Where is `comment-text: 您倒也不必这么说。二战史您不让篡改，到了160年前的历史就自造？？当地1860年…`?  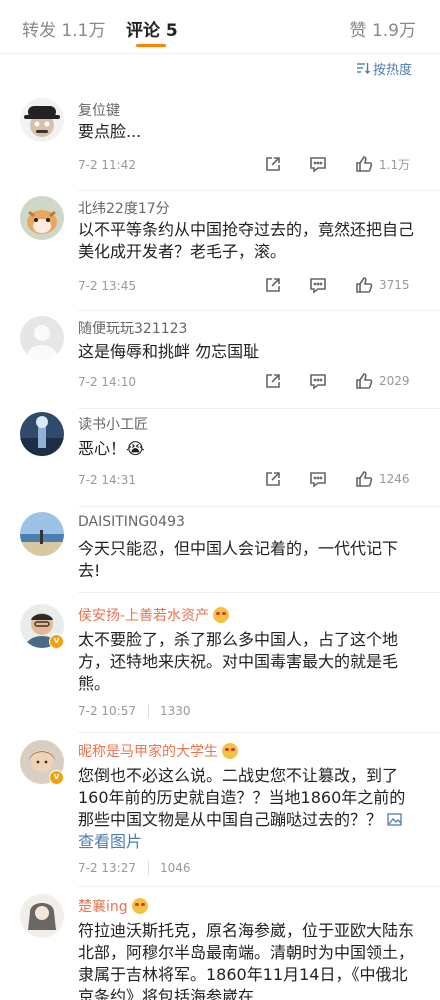
comment-text: 您倒也不必这么说。二战史您不让篡改，到了160年前的历史就自造？？当地1860年… is located at coordinates (242, 808).